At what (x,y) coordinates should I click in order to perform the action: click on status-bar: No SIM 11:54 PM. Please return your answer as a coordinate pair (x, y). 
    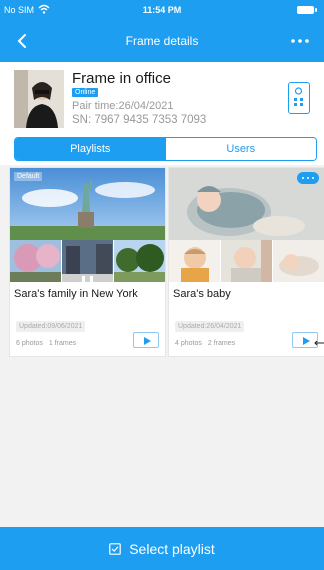
    Looking at the image, I should click on (162, 10).